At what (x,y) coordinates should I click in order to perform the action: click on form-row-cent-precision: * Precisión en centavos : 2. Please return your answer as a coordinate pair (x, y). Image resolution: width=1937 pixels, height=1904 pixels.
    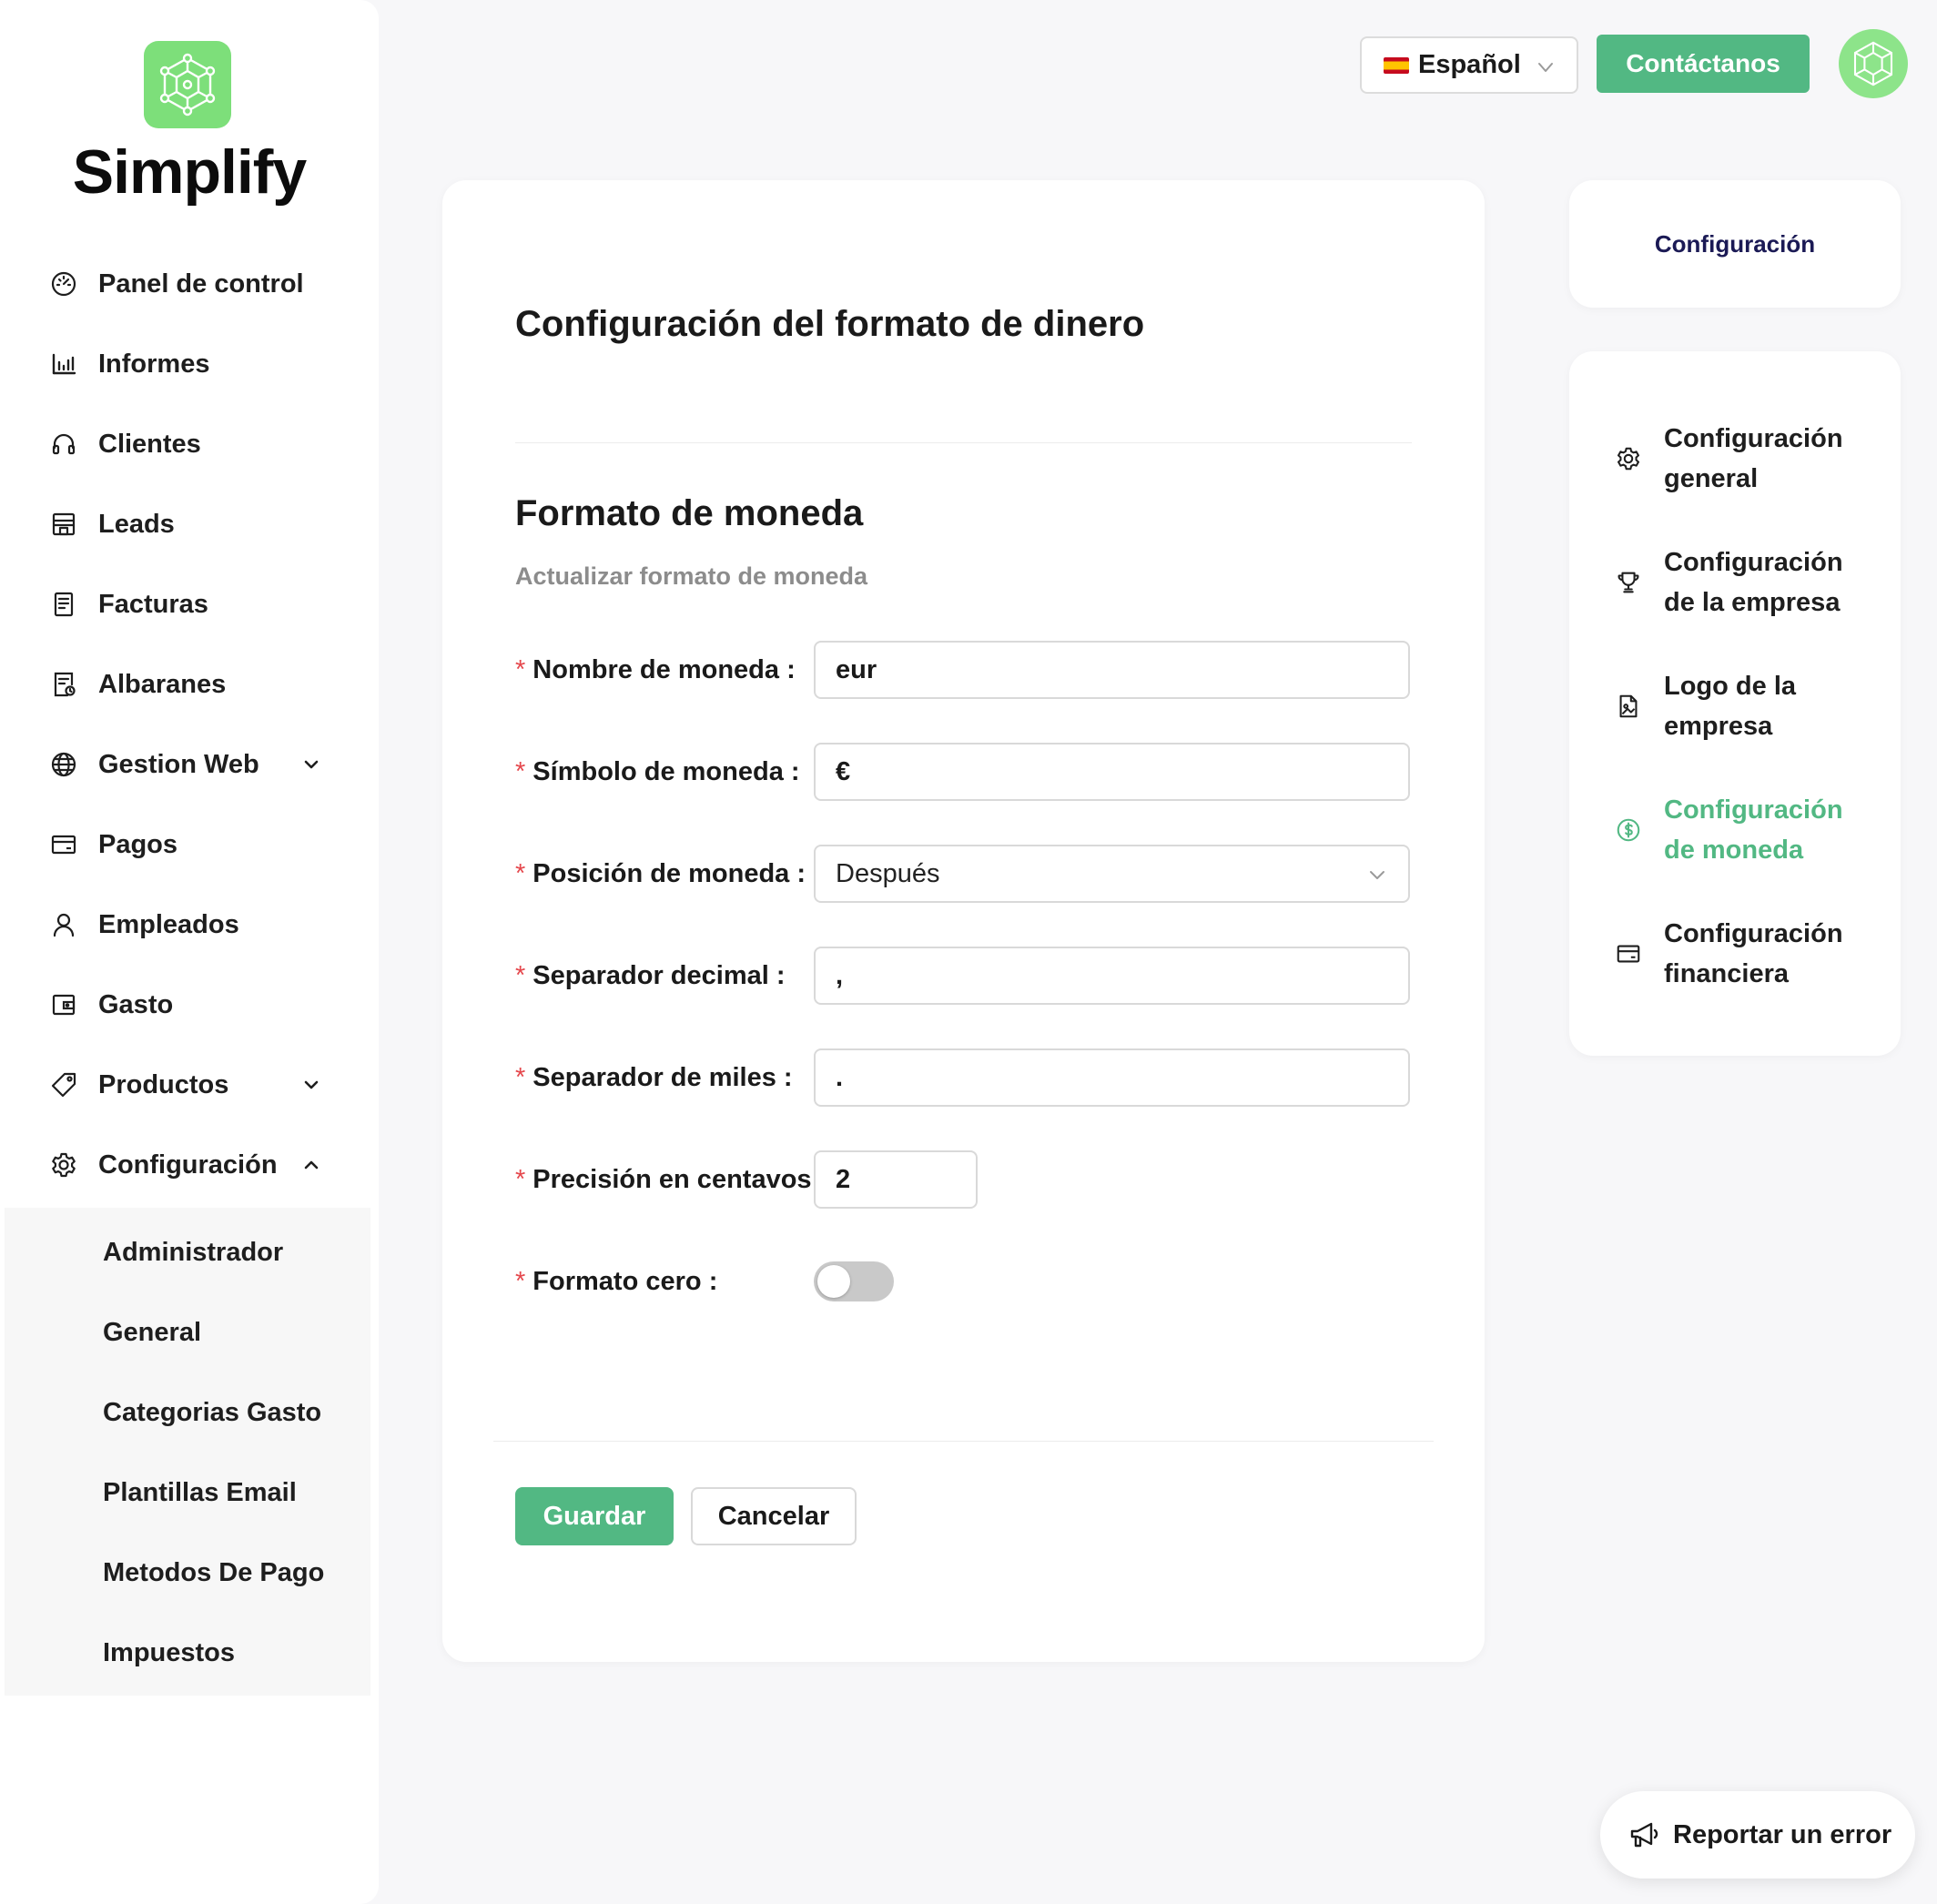
    Looking at the image, I should click on (961, 1180).